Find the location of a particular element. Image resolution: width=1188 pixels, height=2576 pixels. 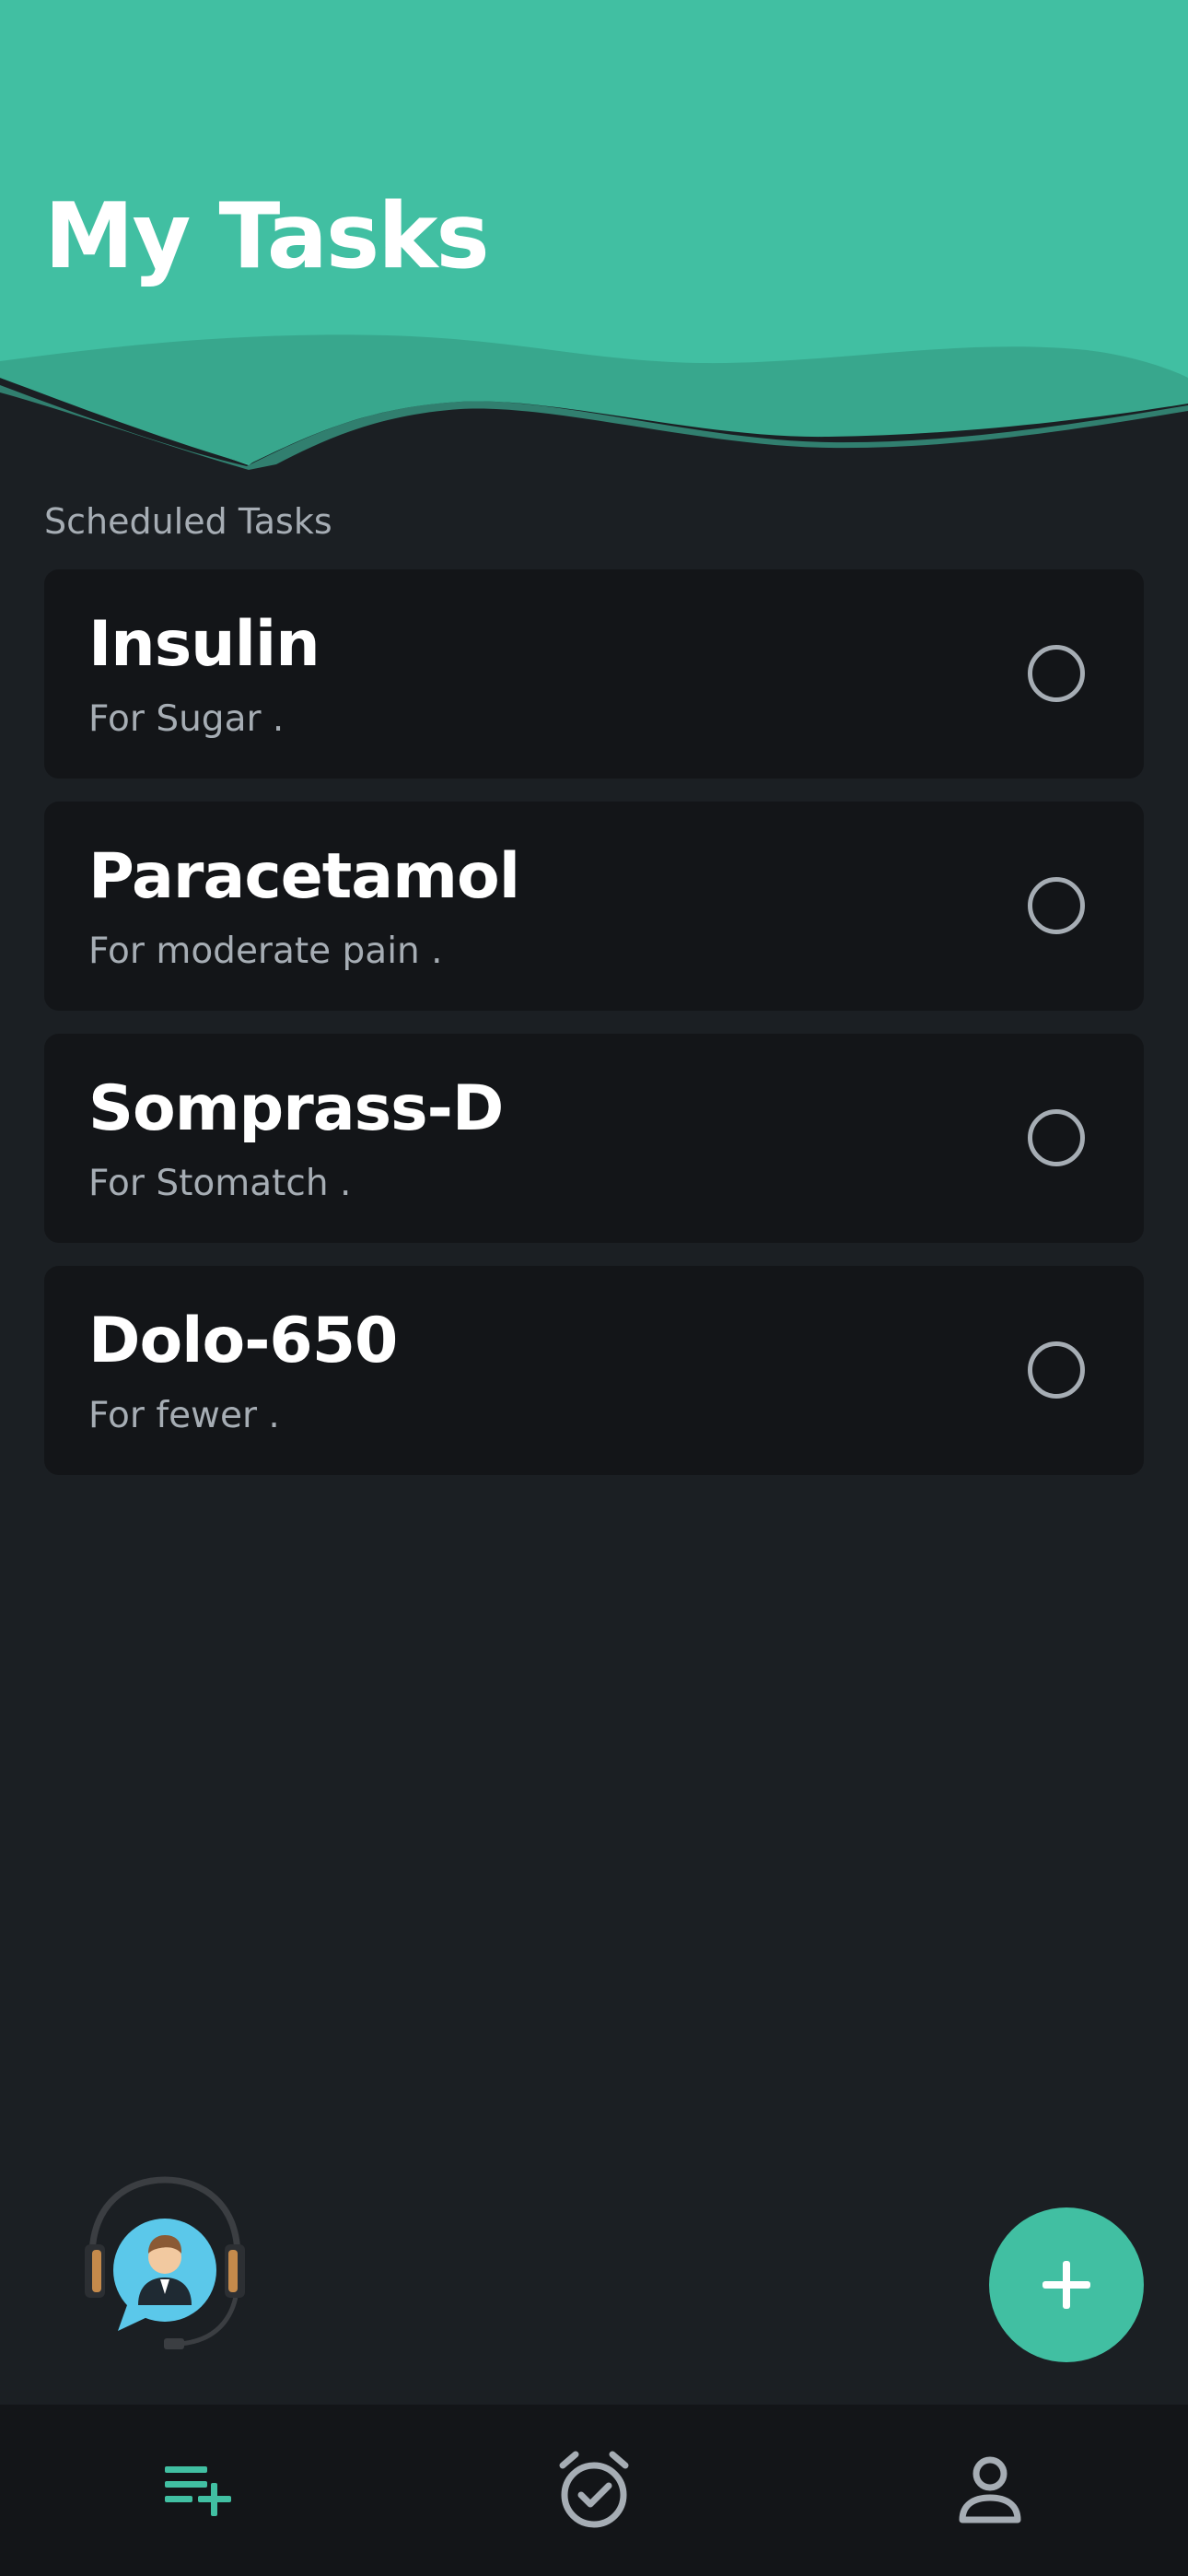

nav-reminders is located at coordinates (594, 2491).